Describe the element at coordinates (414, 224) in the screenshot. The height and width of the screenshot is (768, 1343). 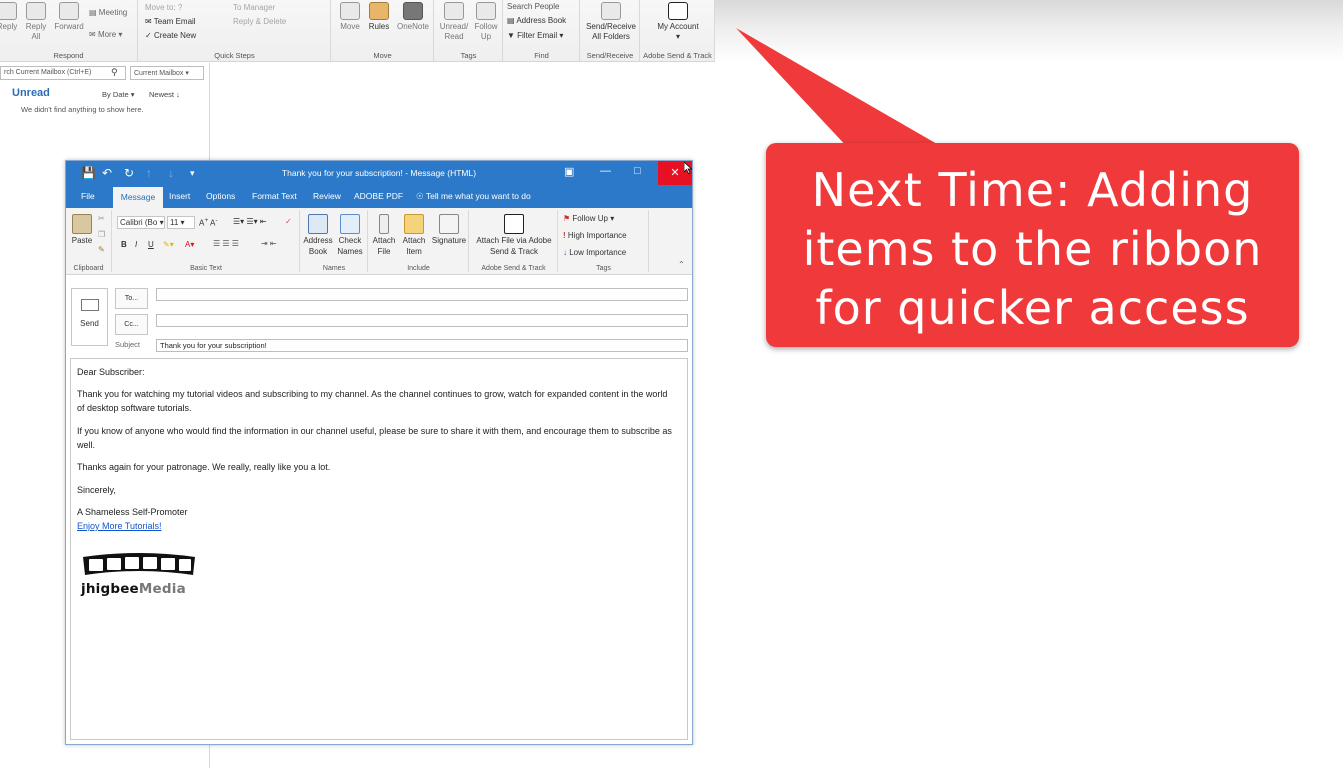
I see `attach-item-icon` at that location.